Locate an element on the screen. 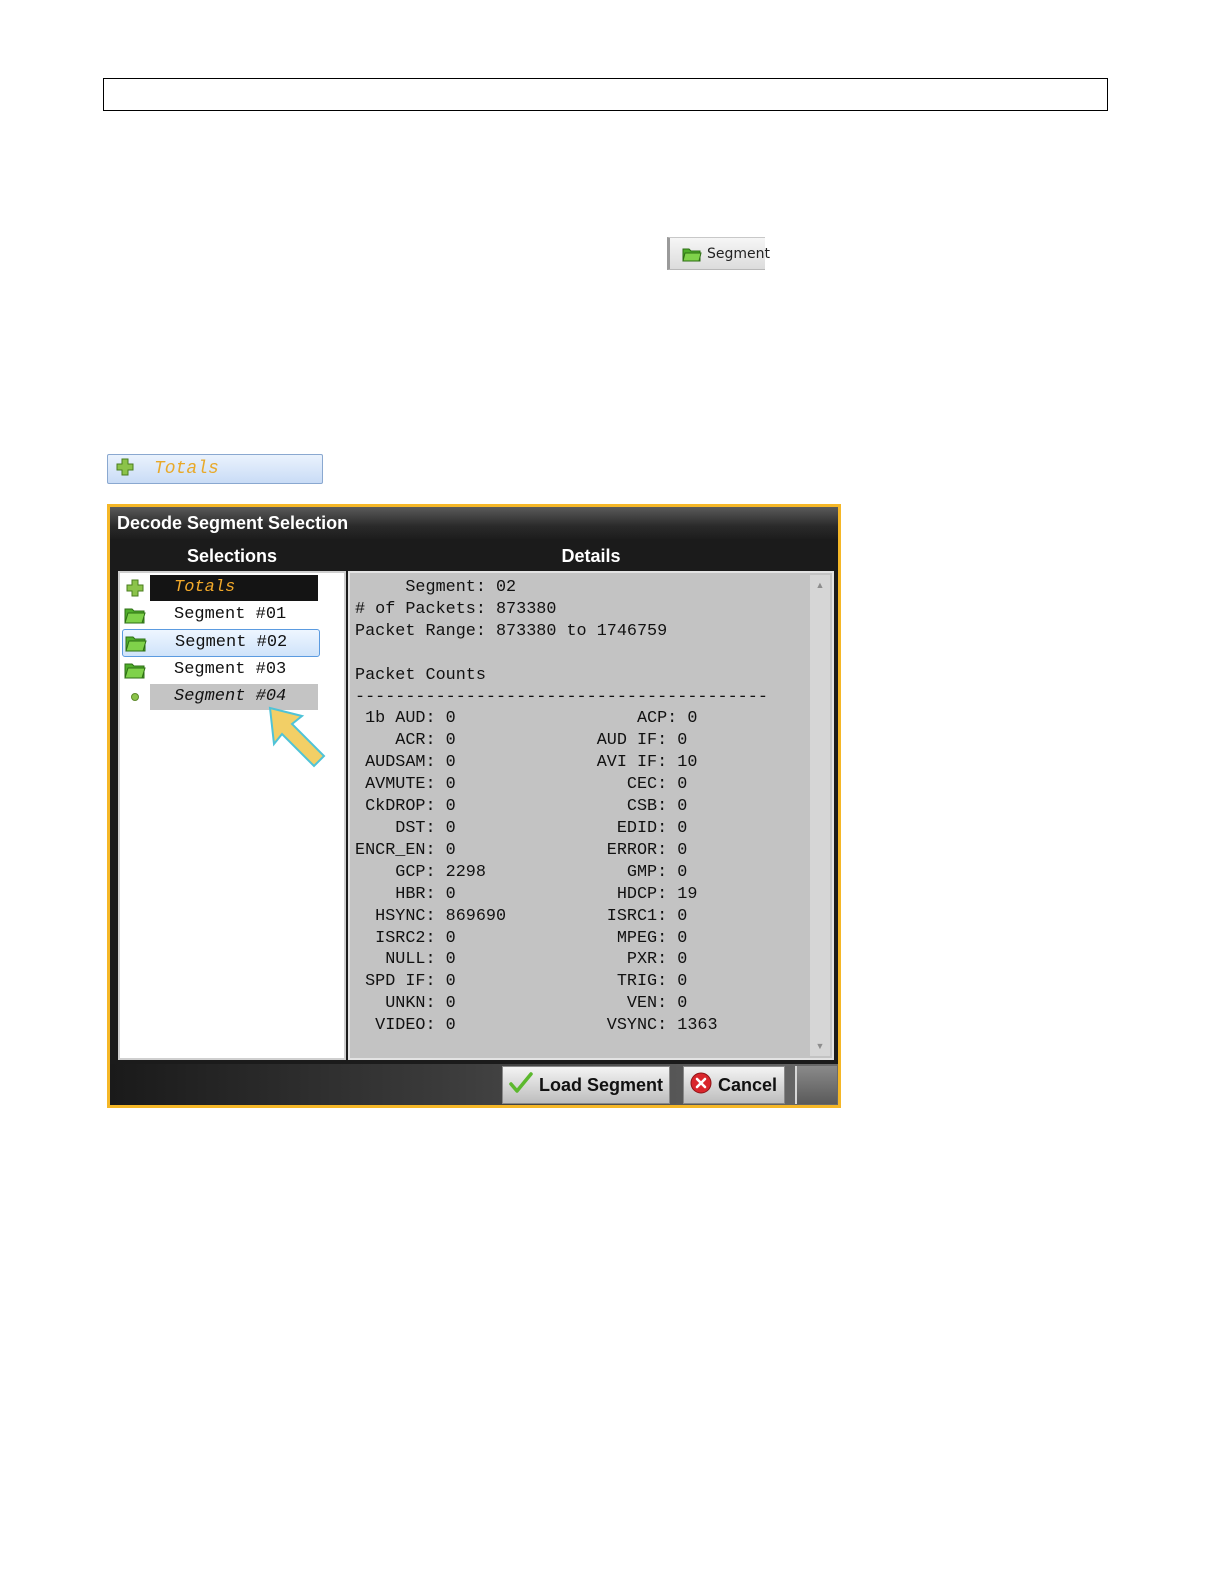 The height and width of the screenshot is (1584, 1224). details-header: Details is located at coordinates (591, 556).